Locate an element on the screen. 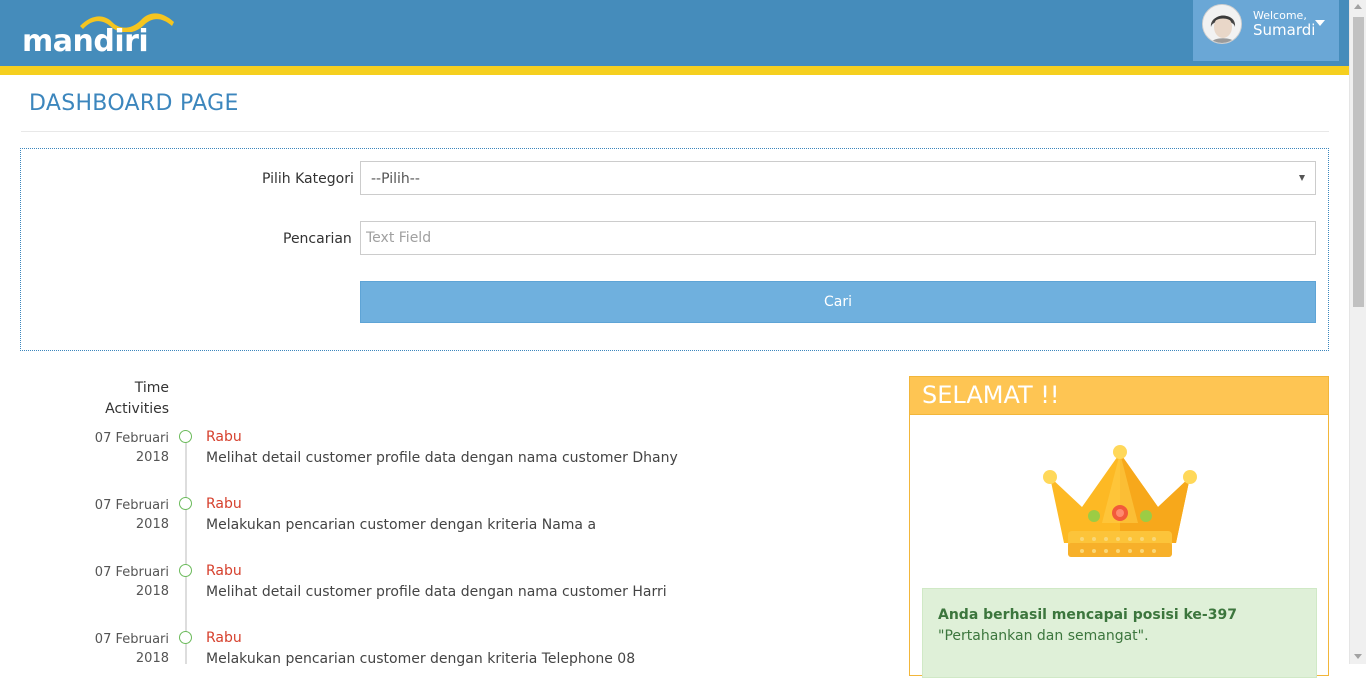 The height and width of the screenshot is (697, 1366). scroll-up-icon is located at coordinates (1358, 6).